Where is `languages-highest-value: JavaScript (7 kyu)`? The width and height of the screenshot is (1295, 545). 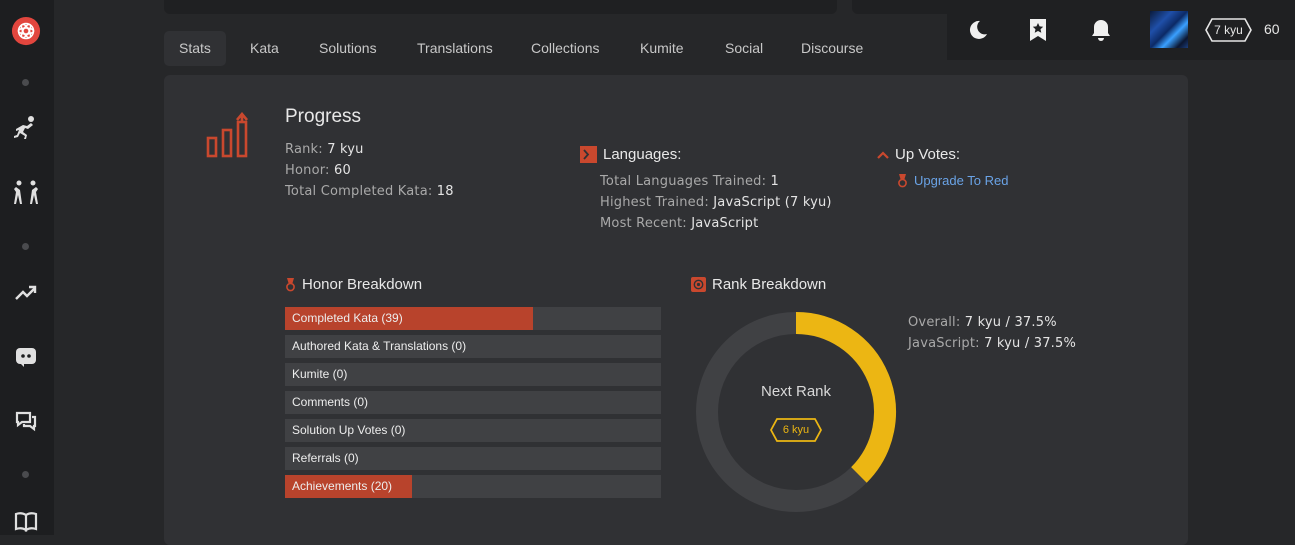 languages-highest-value: JavaScript (7 kyu) is located at coordinates (772, 202).